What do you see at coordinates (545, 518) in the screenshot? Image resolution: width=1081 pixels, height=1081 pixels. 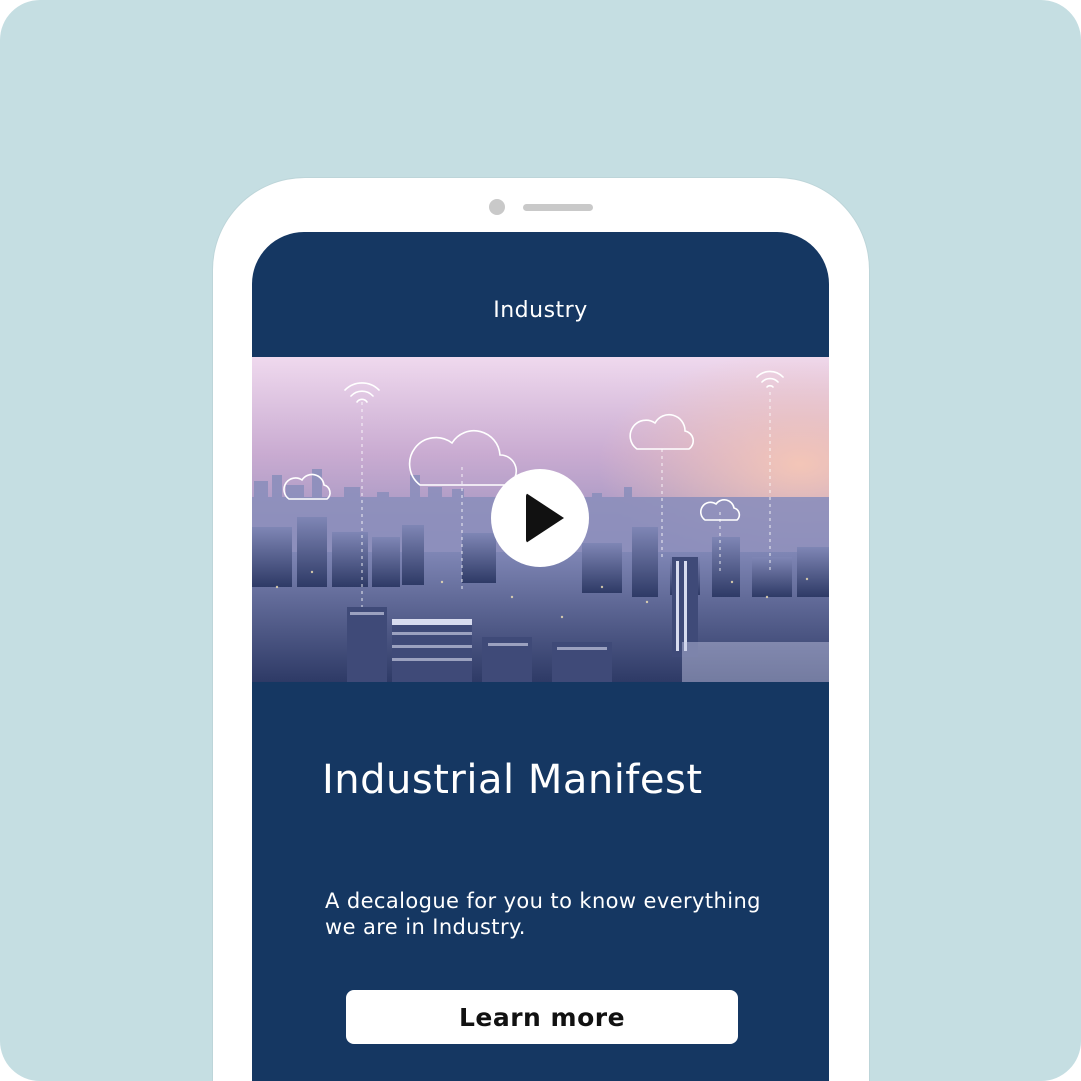 I see `play-icon` at bounding box center [545, 518].